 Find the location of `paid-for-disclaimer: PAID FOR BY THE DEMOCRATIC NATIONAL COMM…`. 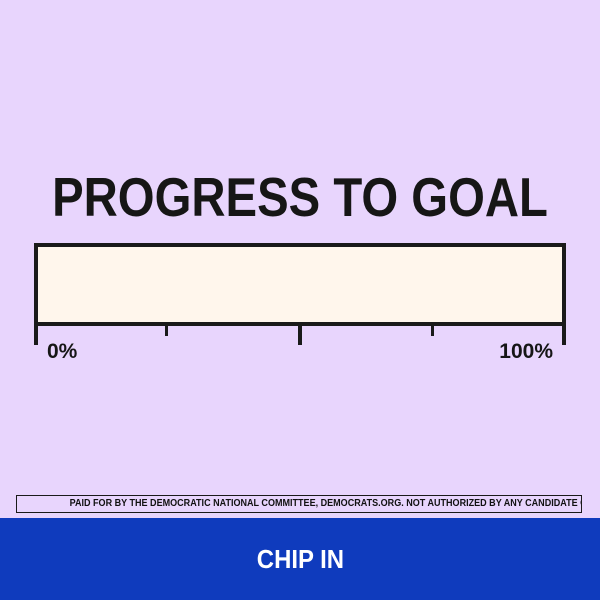

paid-for-disclaimer: PAID FOR BY THE DEMOCRATIC NATIONAL COMM… is located at coordinates (299, 504).